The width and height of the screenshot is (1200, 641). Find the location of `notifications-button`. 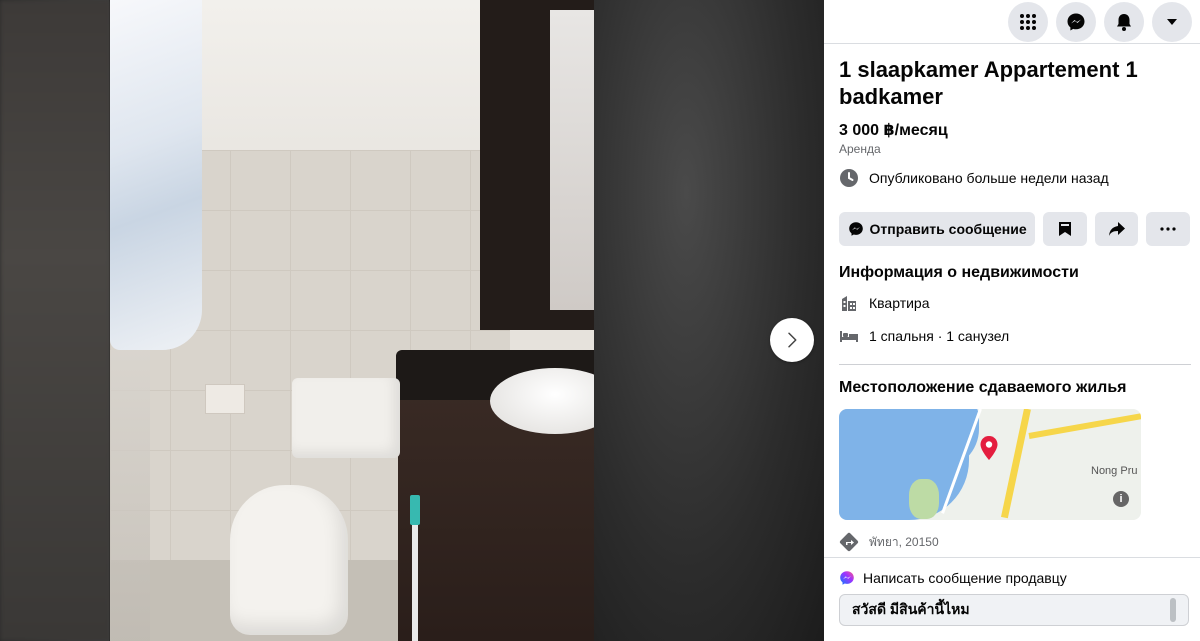

notifications-button is located at coordinates (1124, 21).